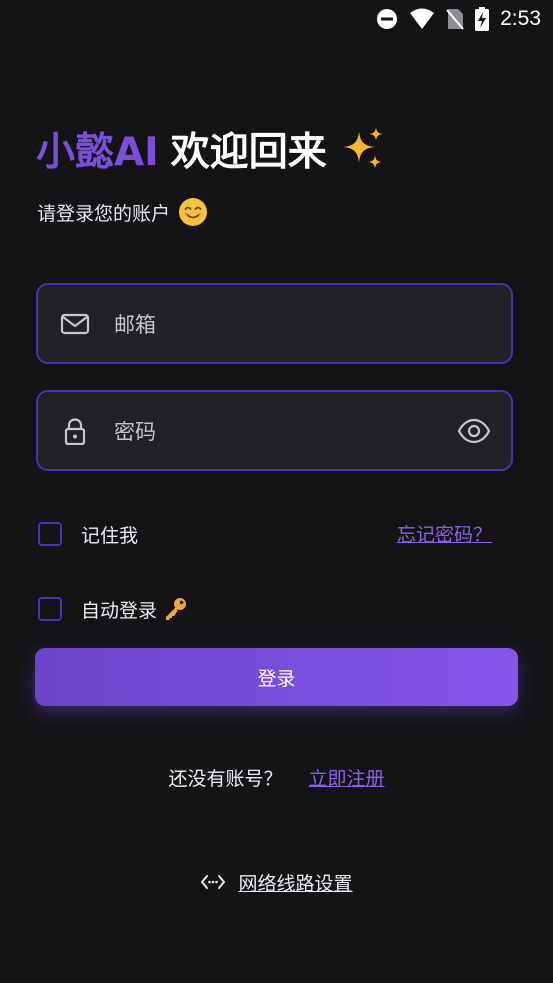 The width and height of the screenshot is (553, 983). I want to click on network-settings-link: 网络线路设置, so click(276, 882).